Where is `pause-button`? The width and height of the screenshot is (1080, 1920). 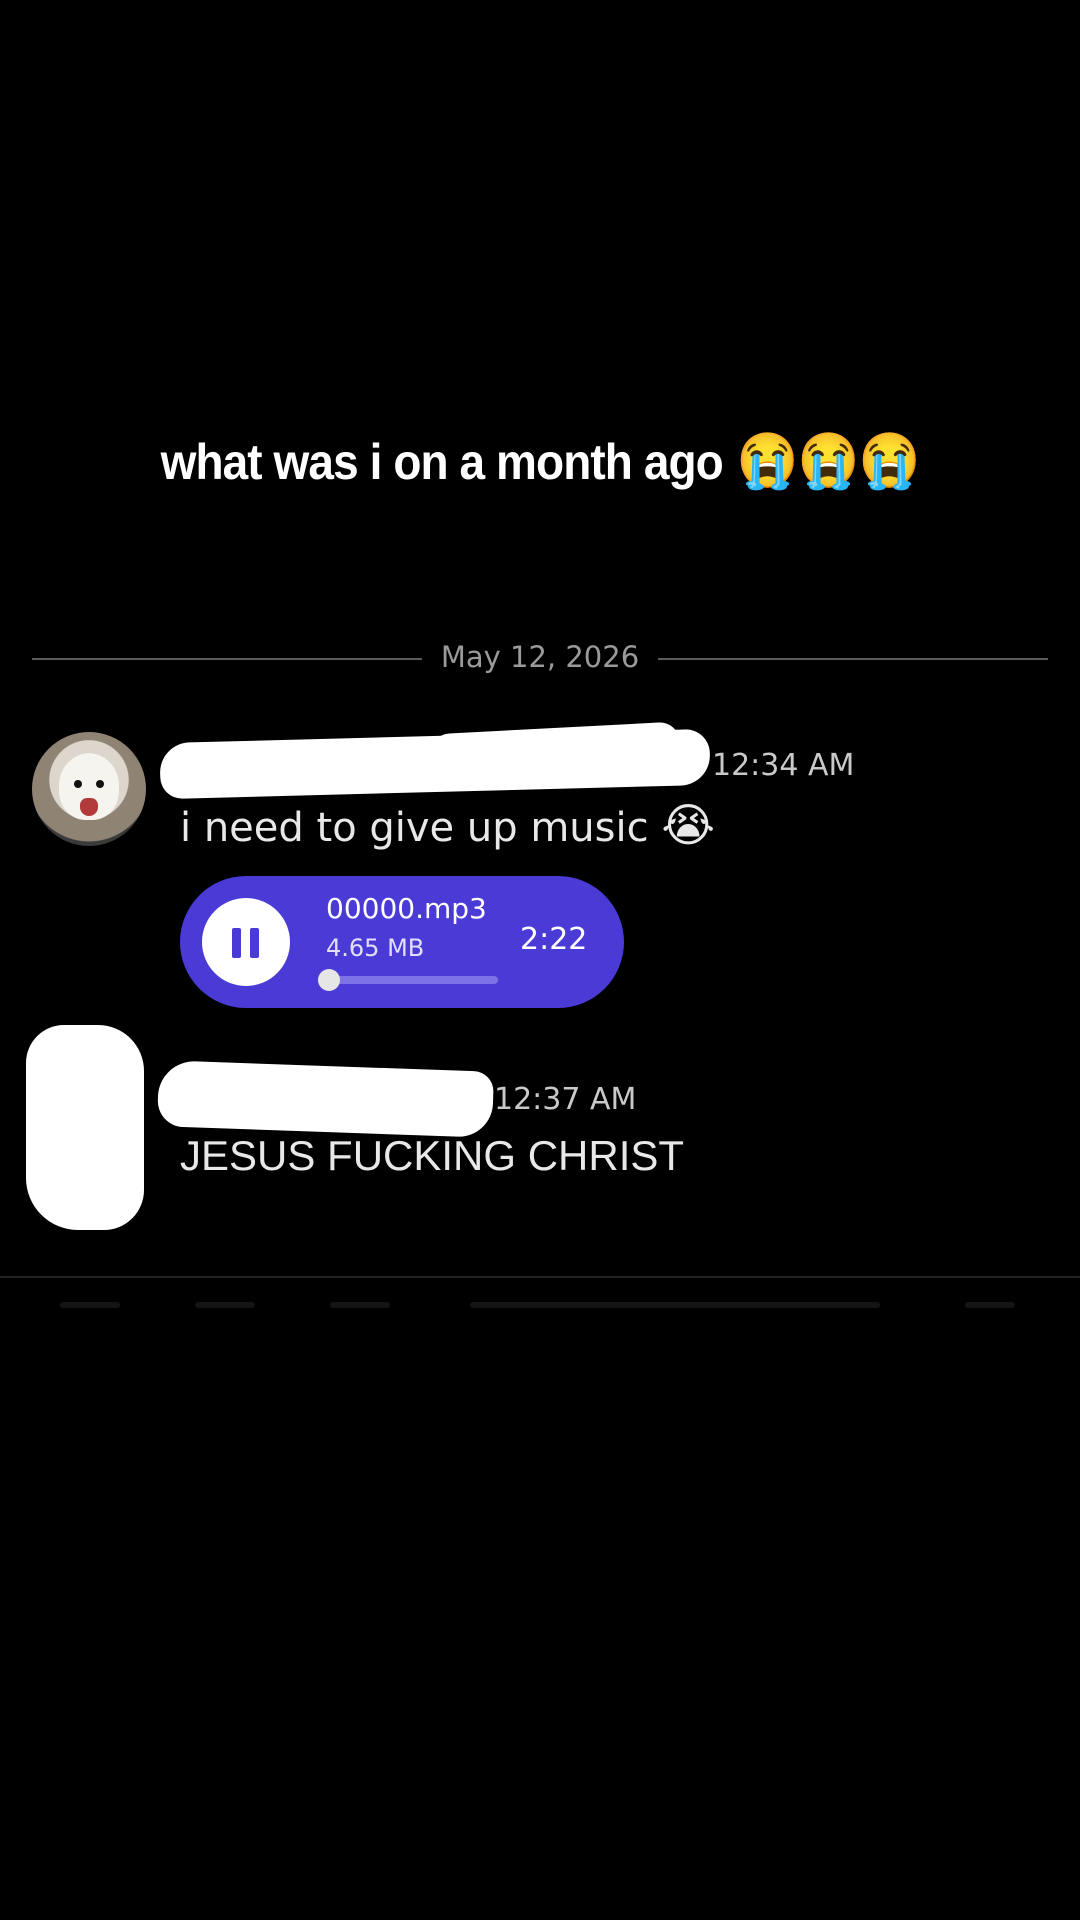 pause-button is located at coordinates (246, 942).